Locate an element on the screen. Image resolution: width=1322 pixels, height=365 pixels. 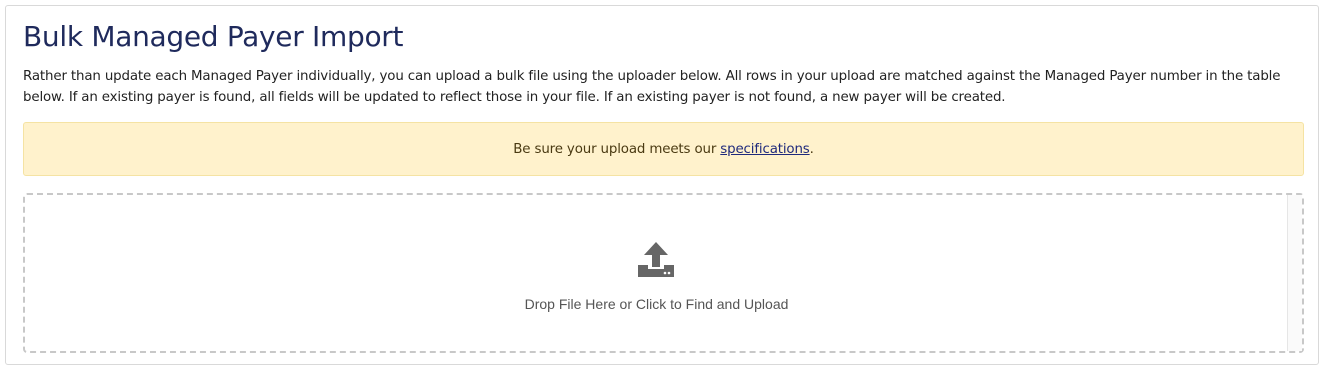
page-title: Bulk Managed Payer Import is located at coordinates (213, 36).